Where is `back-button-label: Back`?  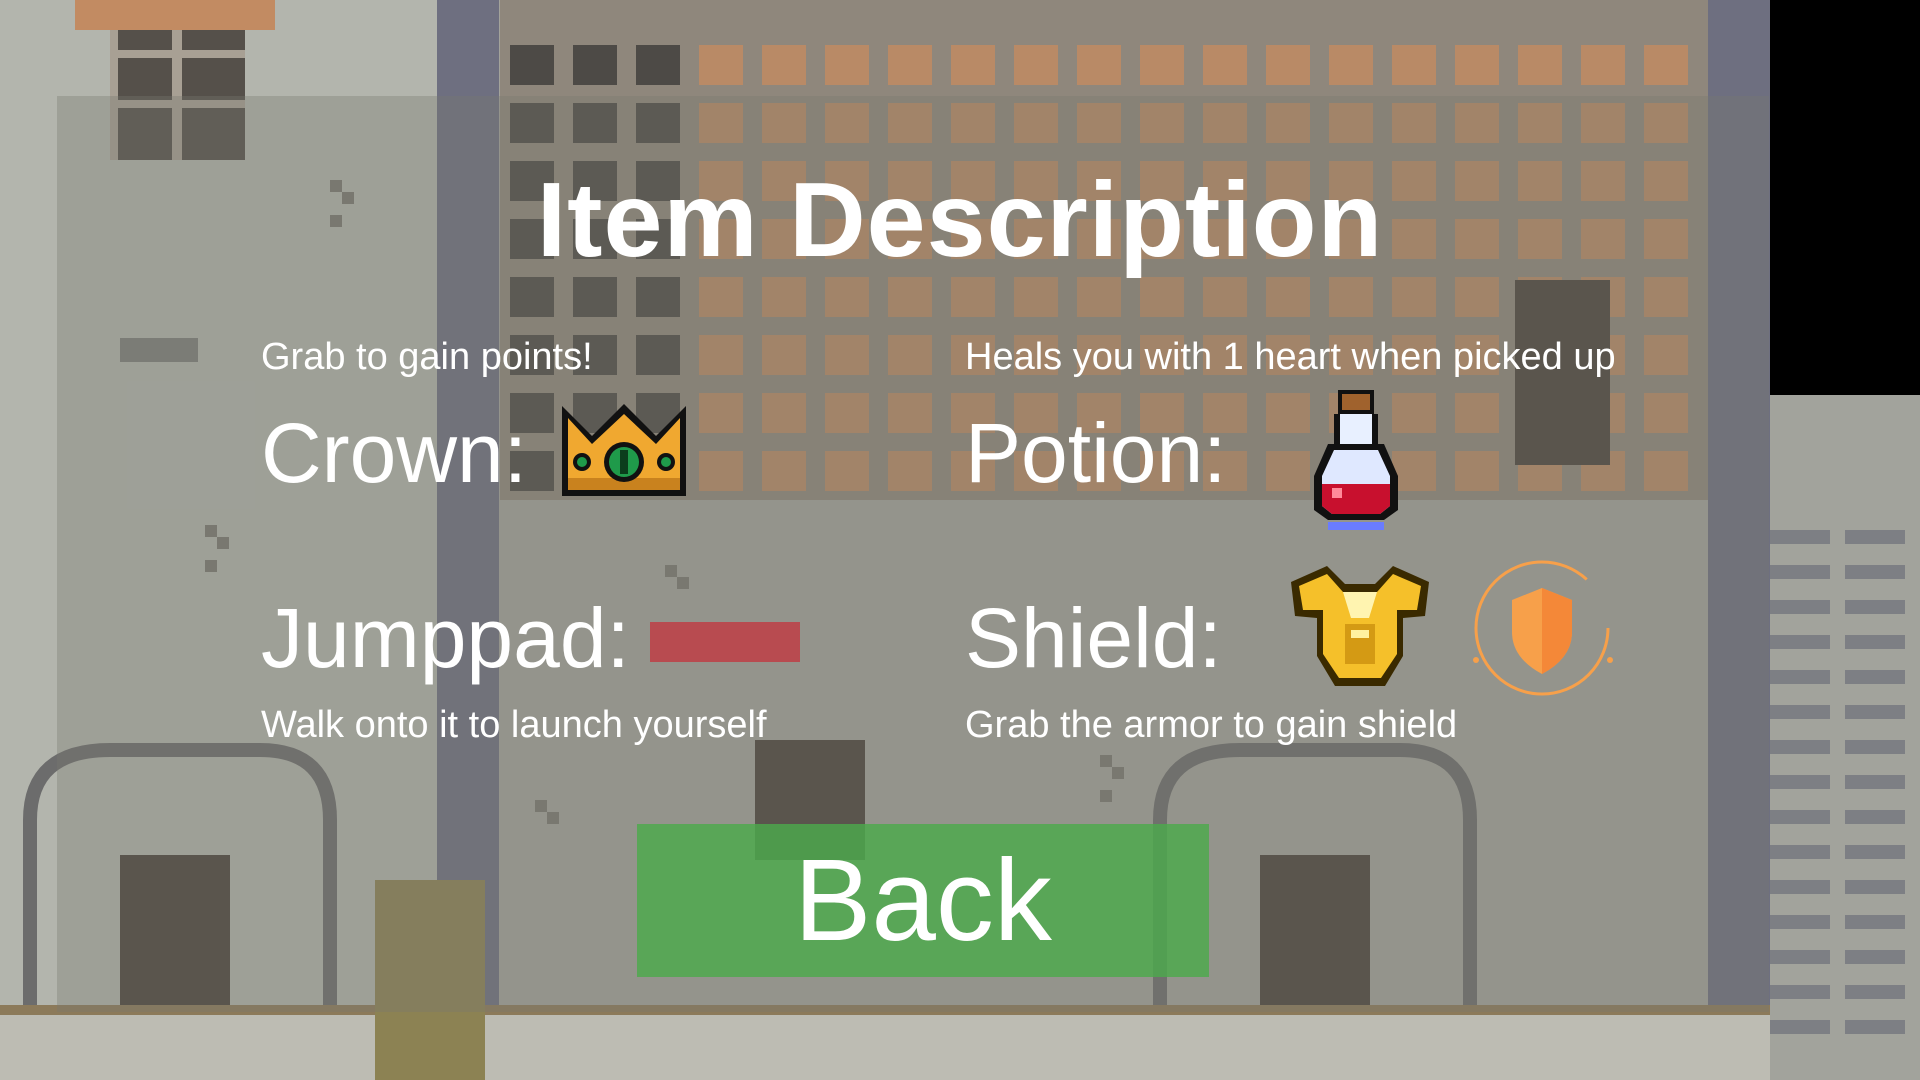
back-button-label: Back is located at coordinates (923, 900).